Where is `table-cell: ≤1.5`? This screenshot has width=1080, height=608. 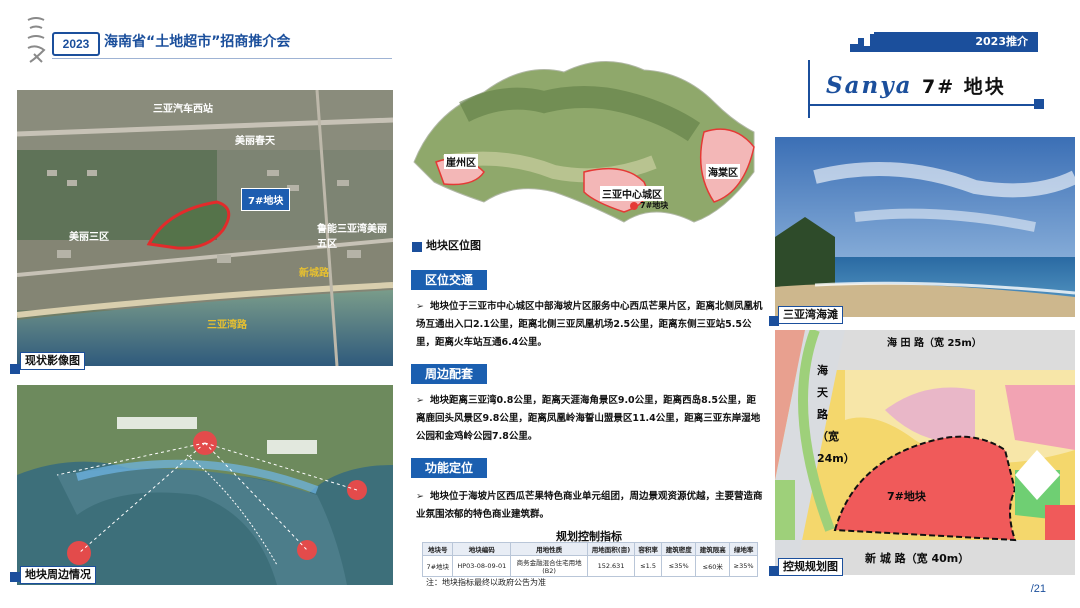
table-cell: ≤1.5 is located at coordinates (648, 566).